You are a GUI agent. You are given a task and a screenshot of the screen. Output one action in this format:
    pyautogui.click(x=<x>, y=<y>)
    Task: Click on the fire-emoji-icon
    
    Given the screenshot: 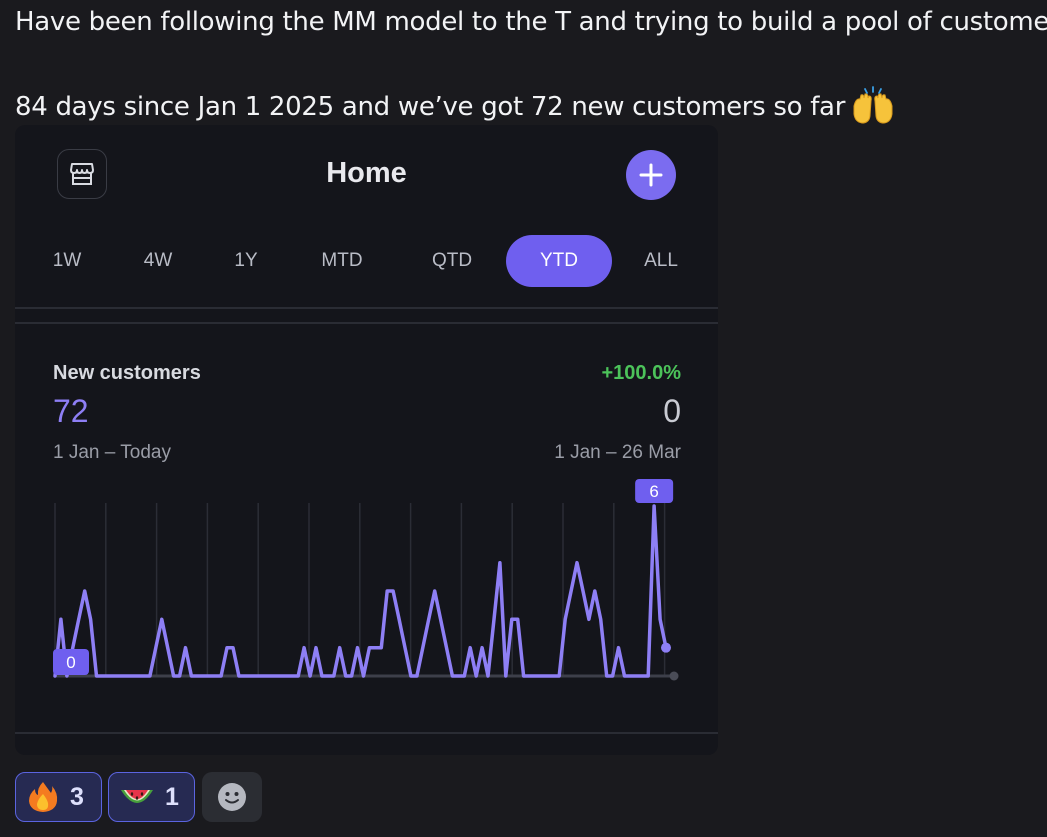 What is the action you would take?
    pyautogui.click(x=43, y=797)
    